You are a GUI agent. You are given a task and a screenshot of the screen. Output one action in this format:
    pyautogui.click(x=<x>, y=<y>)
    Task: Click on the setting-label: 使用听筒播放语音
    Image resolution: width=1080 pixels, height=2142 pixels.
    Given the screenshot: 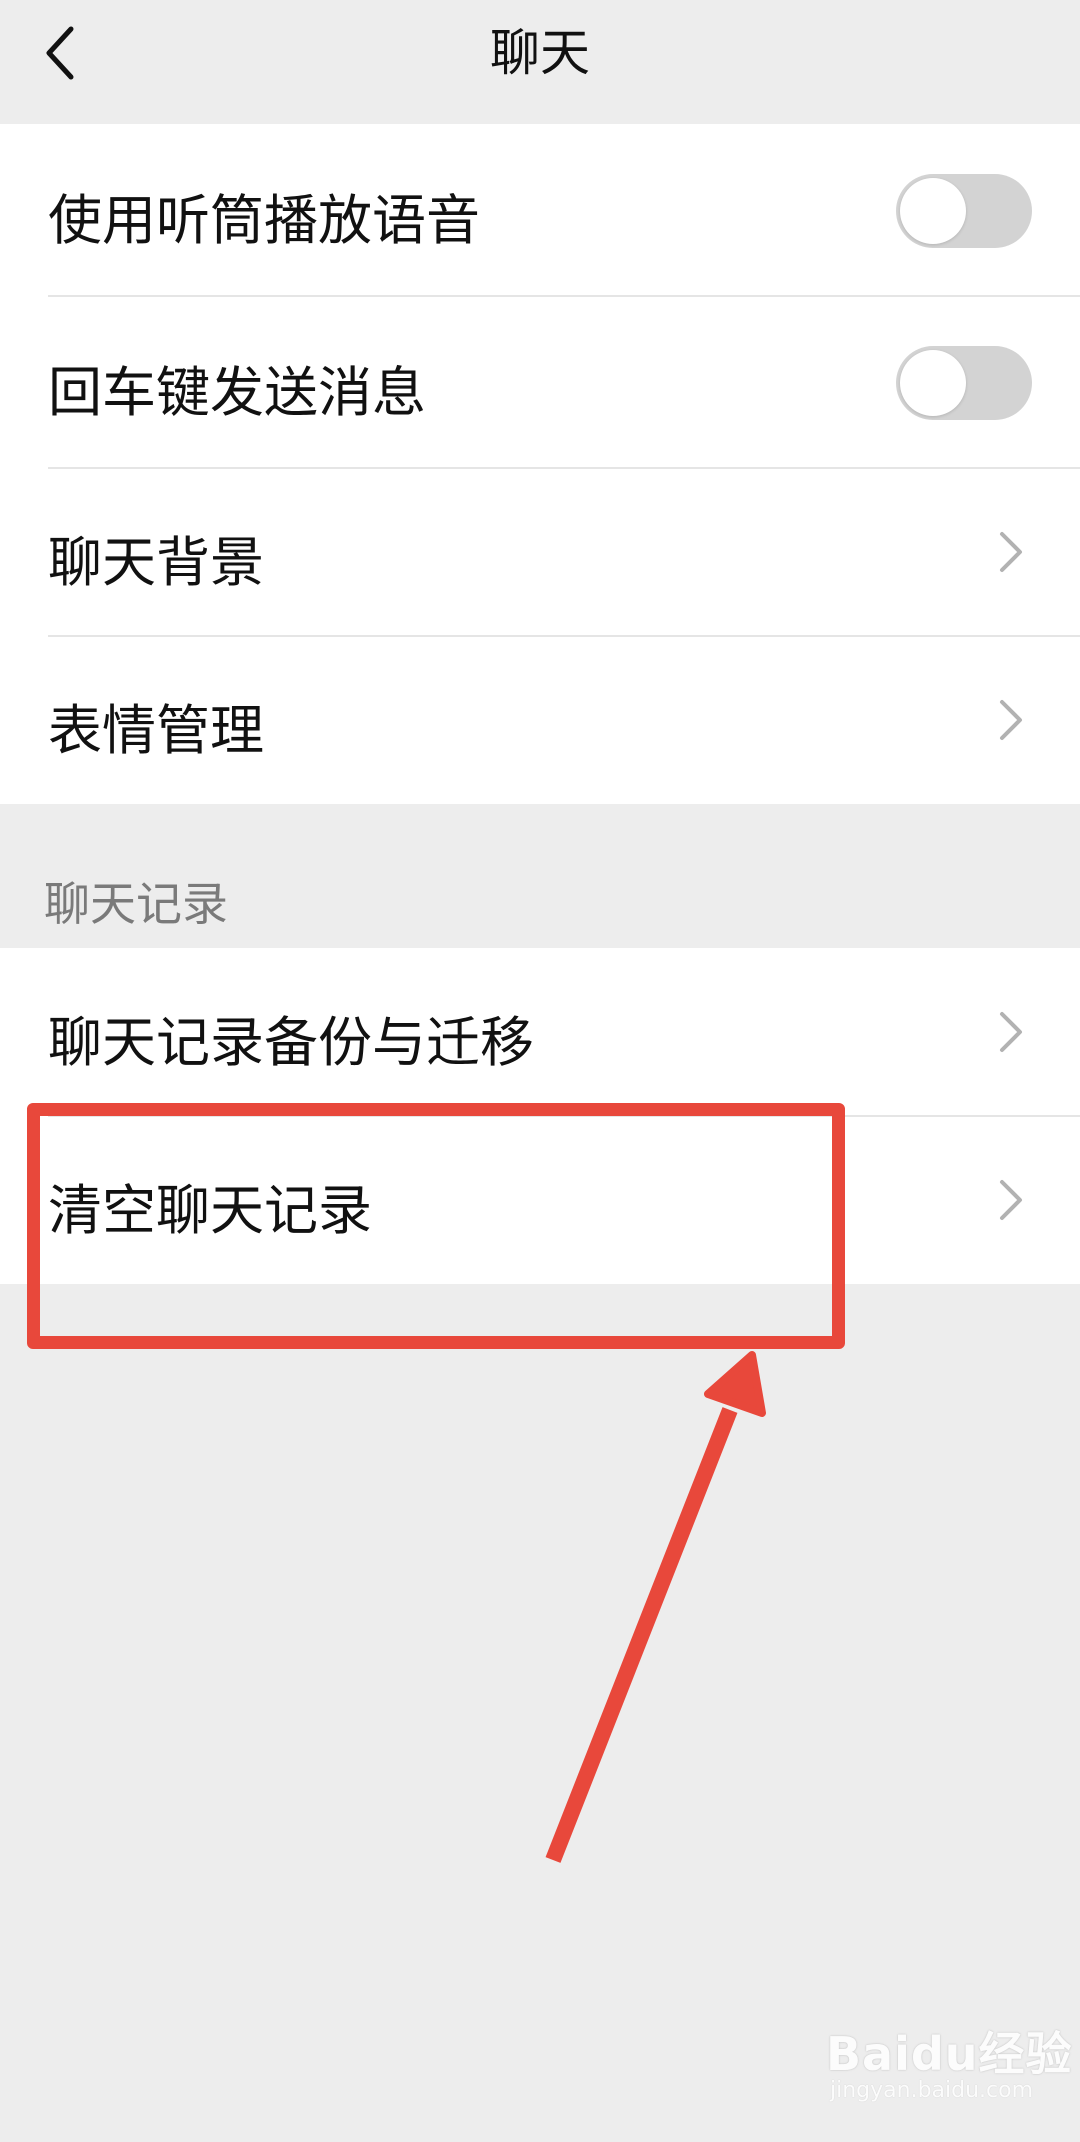 What is the action you would take?
    pyautogui.click(x=264, y=220)
    